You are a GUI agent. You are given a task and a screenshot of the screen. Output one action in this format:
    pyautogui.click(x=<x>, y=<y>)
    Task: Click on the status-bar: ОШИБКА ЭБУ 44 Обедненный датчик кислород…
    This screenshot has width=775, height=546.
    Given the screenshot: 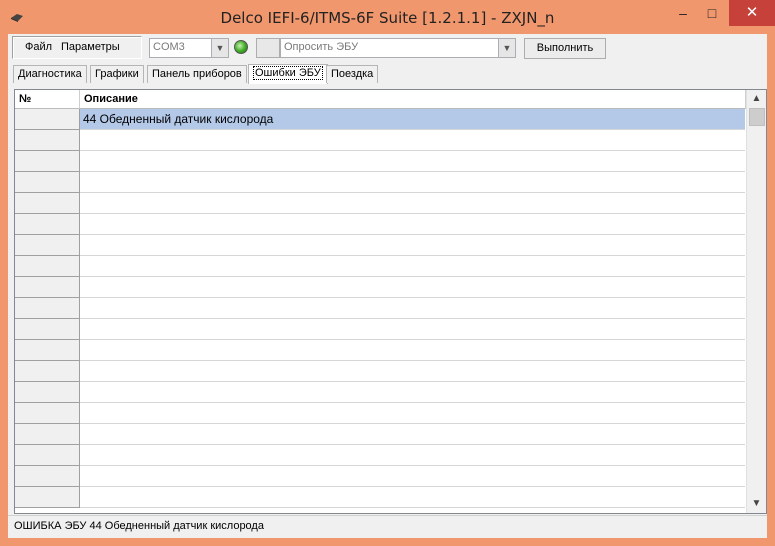 What is the action you would take?
    pyautogui.click(x=387, y=526)
    